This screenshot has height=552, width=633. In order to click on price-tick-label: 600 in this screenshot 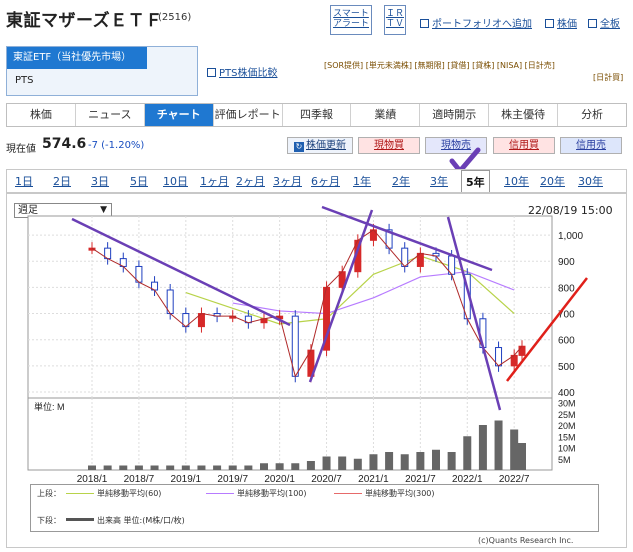, I will do `click(566, 341)`.